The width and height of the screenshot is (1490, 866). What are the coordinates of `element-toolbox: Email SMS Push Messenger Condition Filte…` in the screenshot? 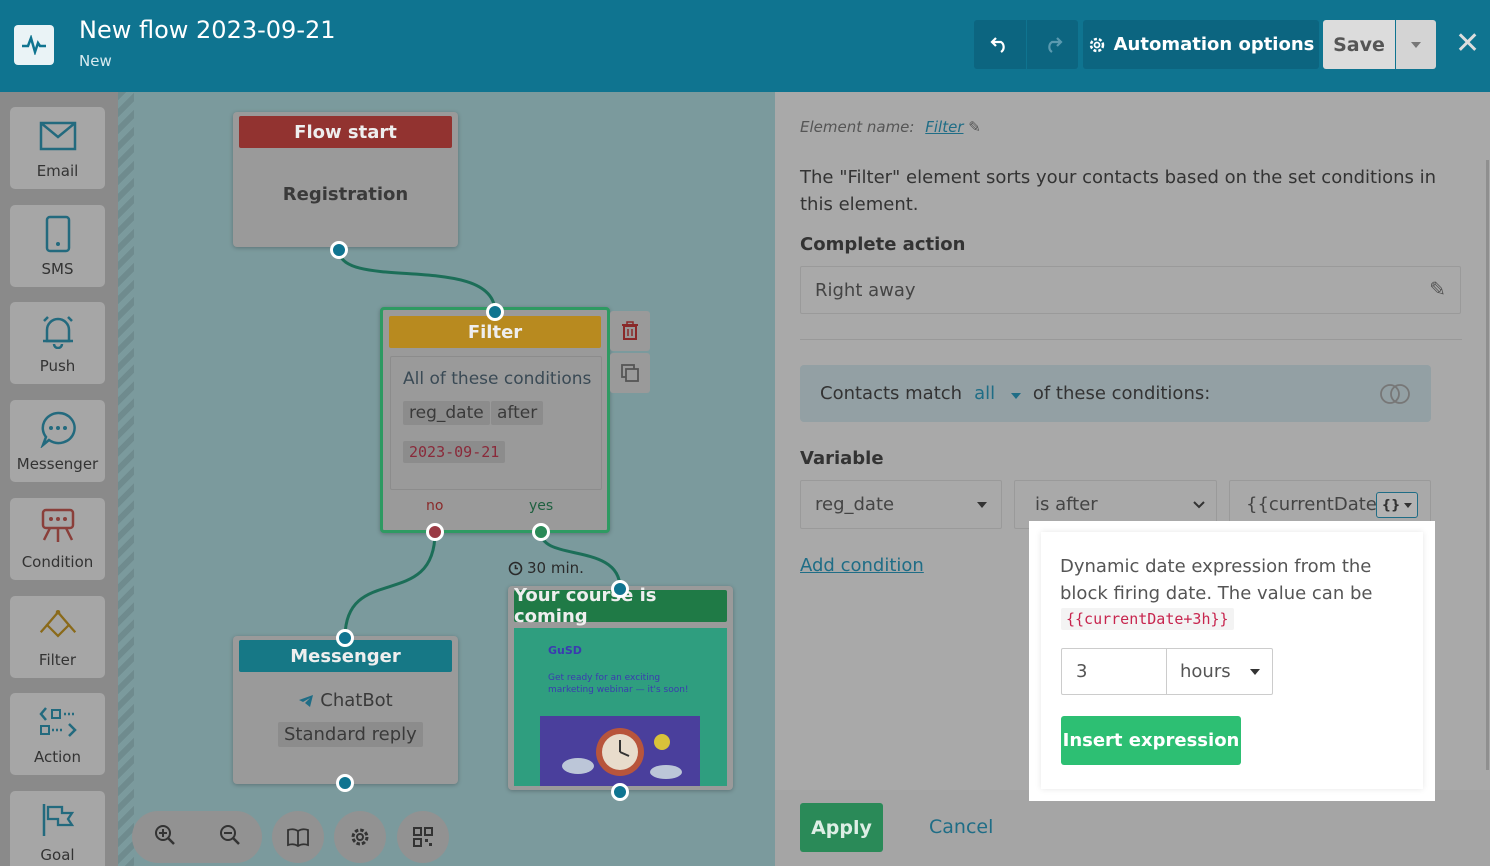 It's located at (59, 479).